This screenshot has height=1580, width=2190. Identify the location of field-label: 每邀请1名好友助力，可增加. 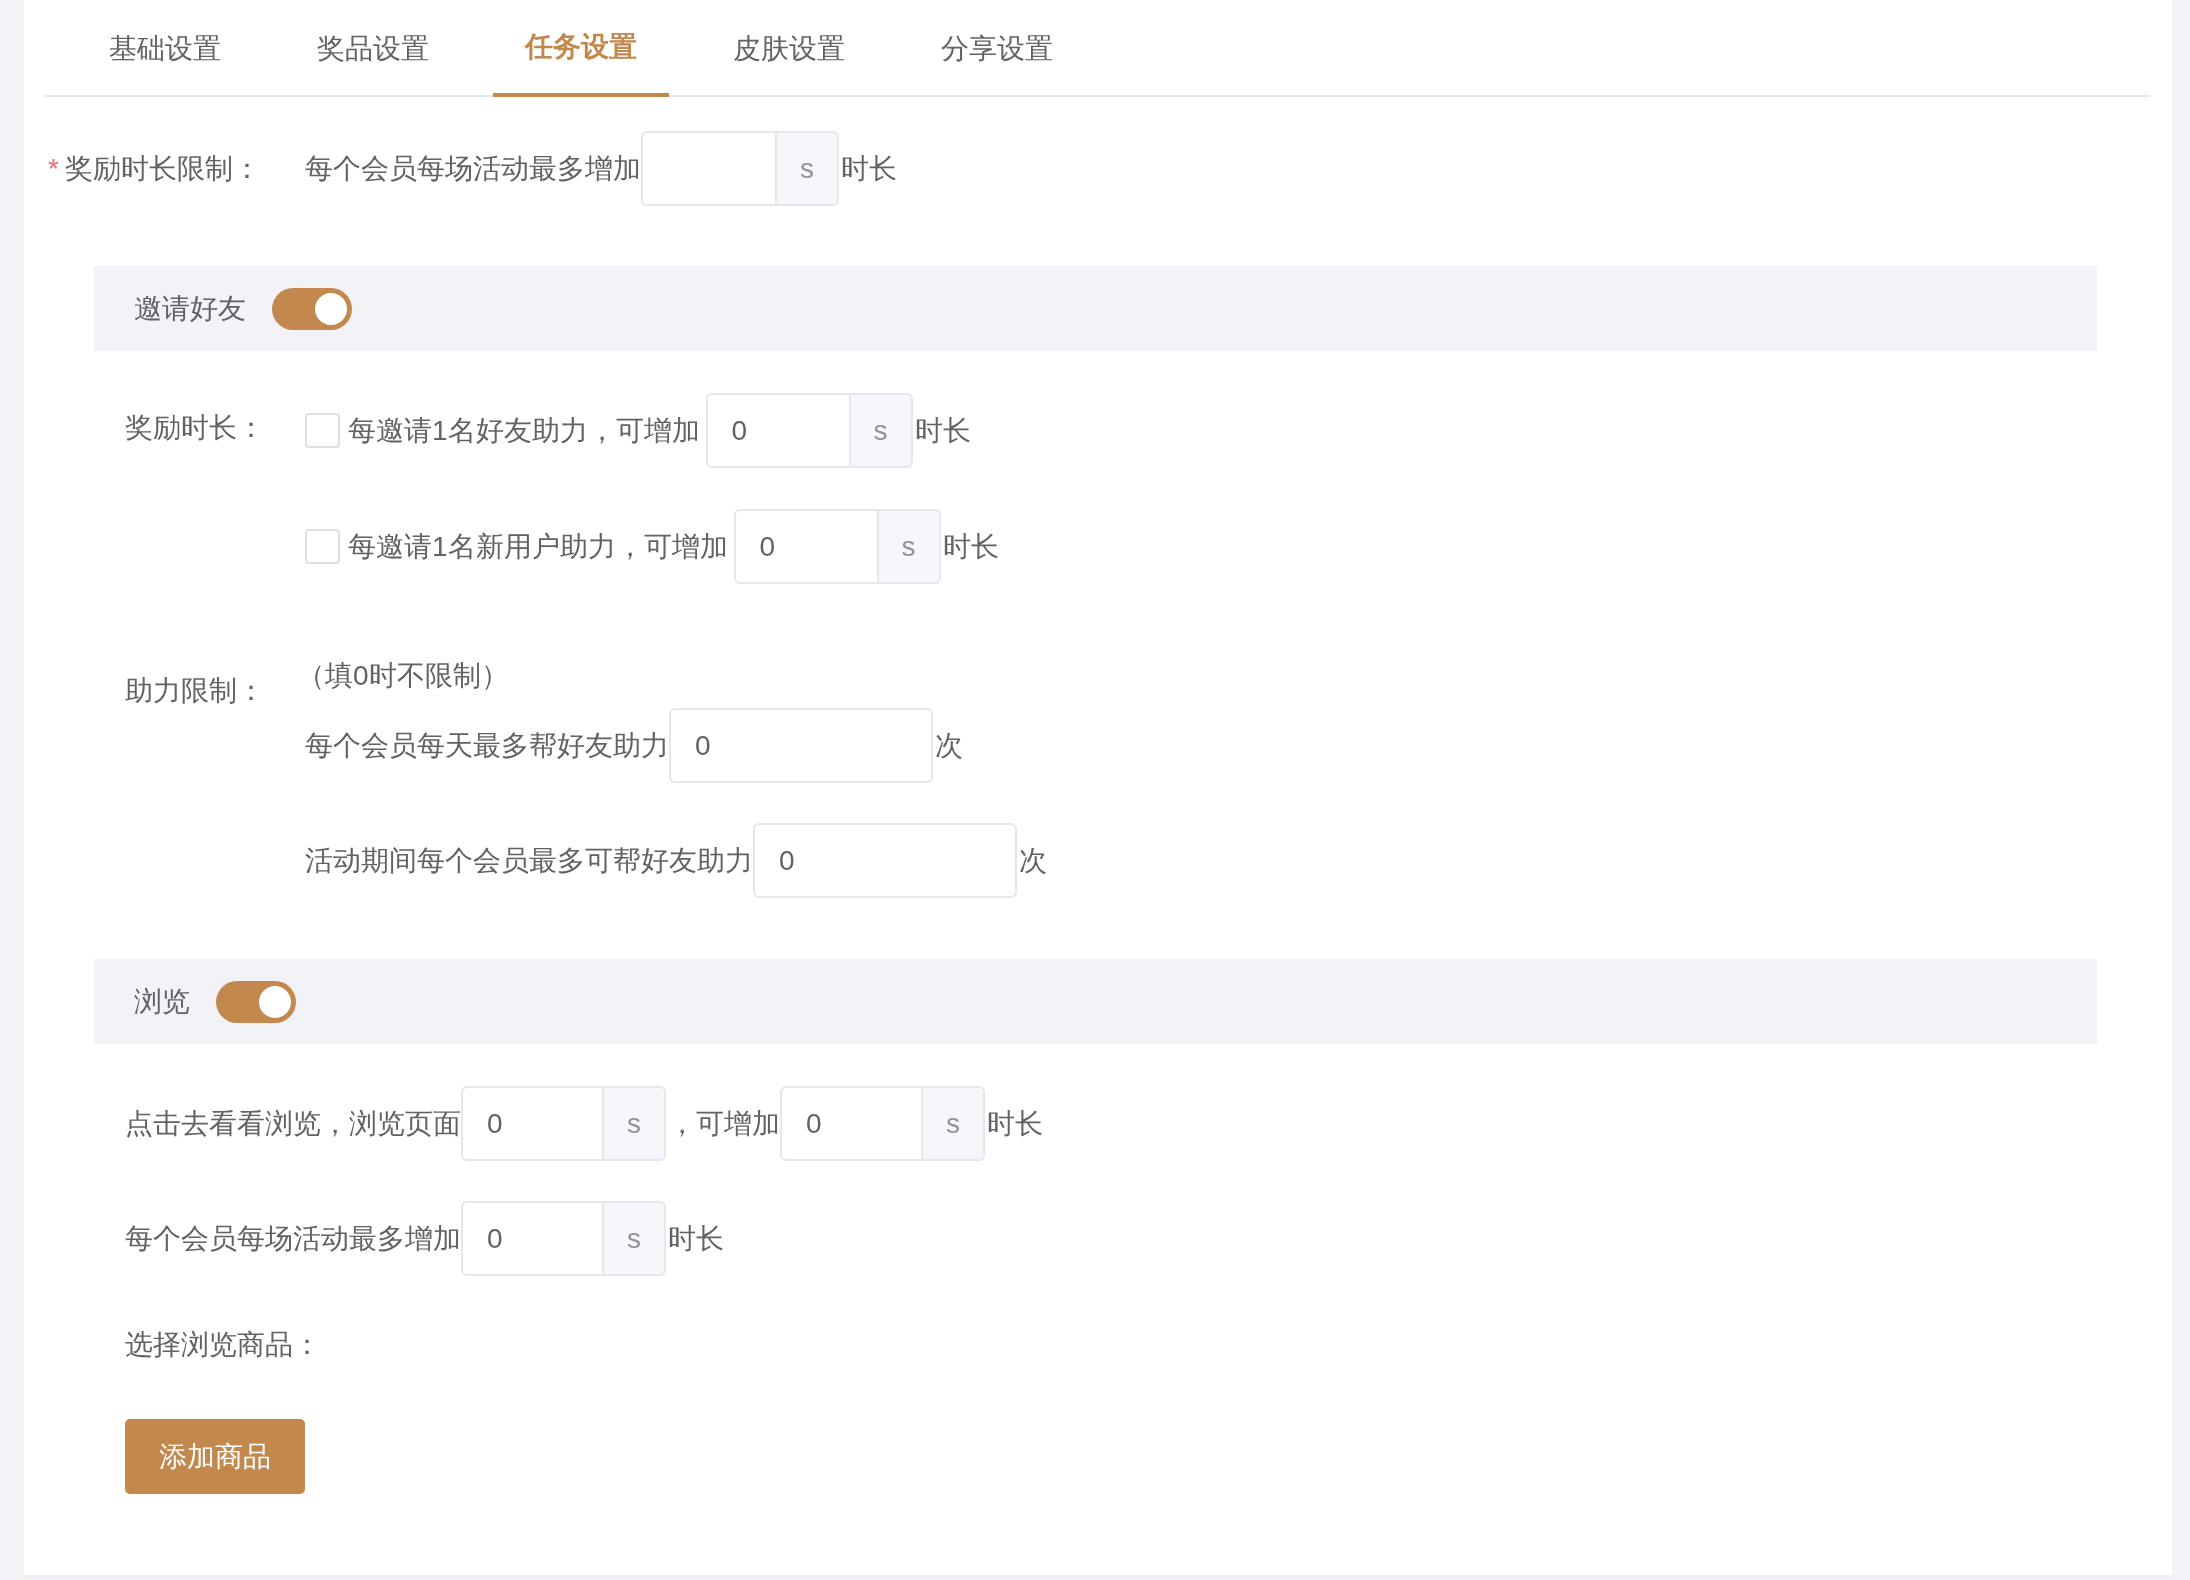
(524, 430).